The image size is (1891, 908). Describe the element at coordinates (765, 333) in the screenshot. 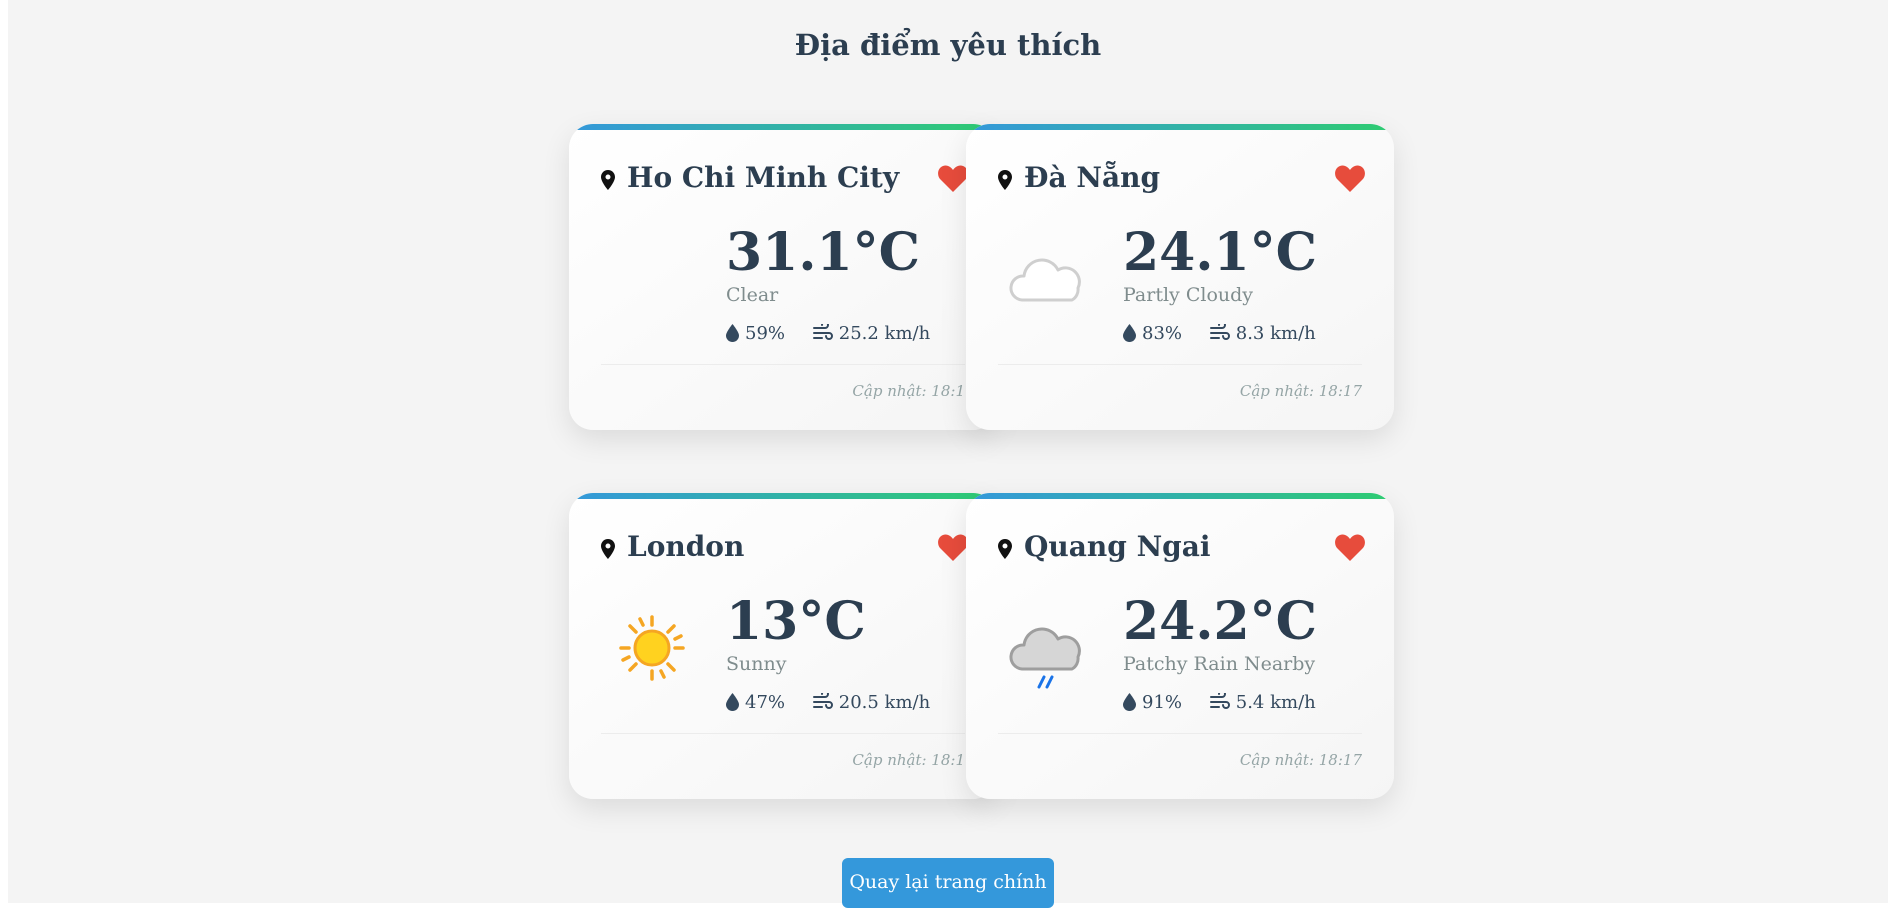

I see `humidity-value: 59%` at that location.